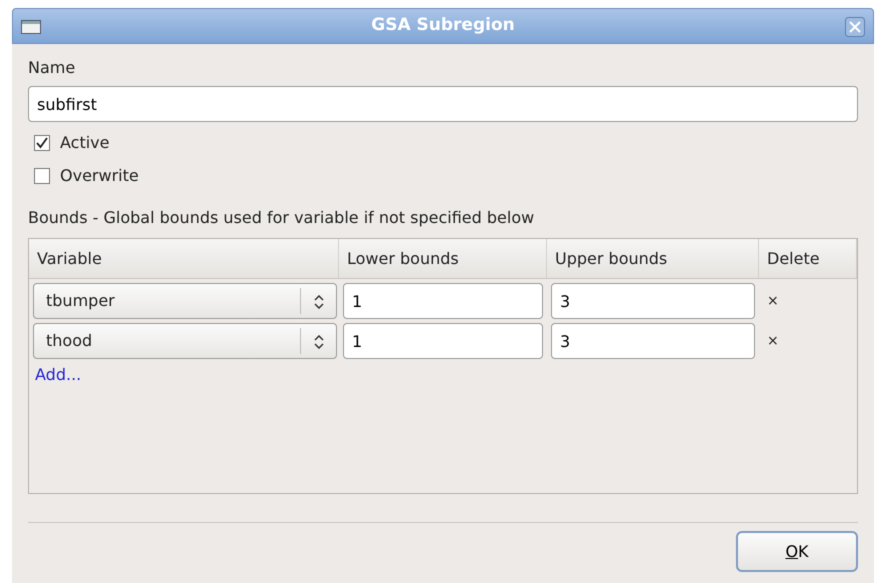 The image size is (876, 583). I want to click on section-label: Bounds - Global bounds used for variable if not specified below, so click(282, 218).